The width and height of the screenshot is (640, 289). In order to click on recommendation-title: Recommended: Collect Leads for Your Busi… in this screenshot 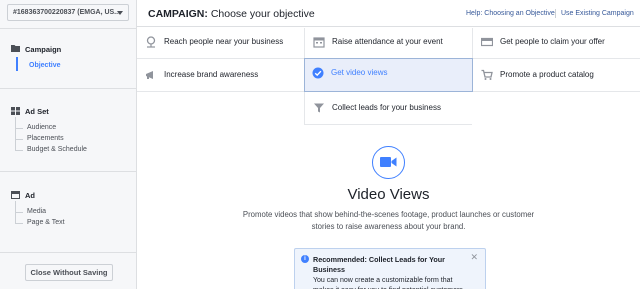, I will do `click(379, 264)`.